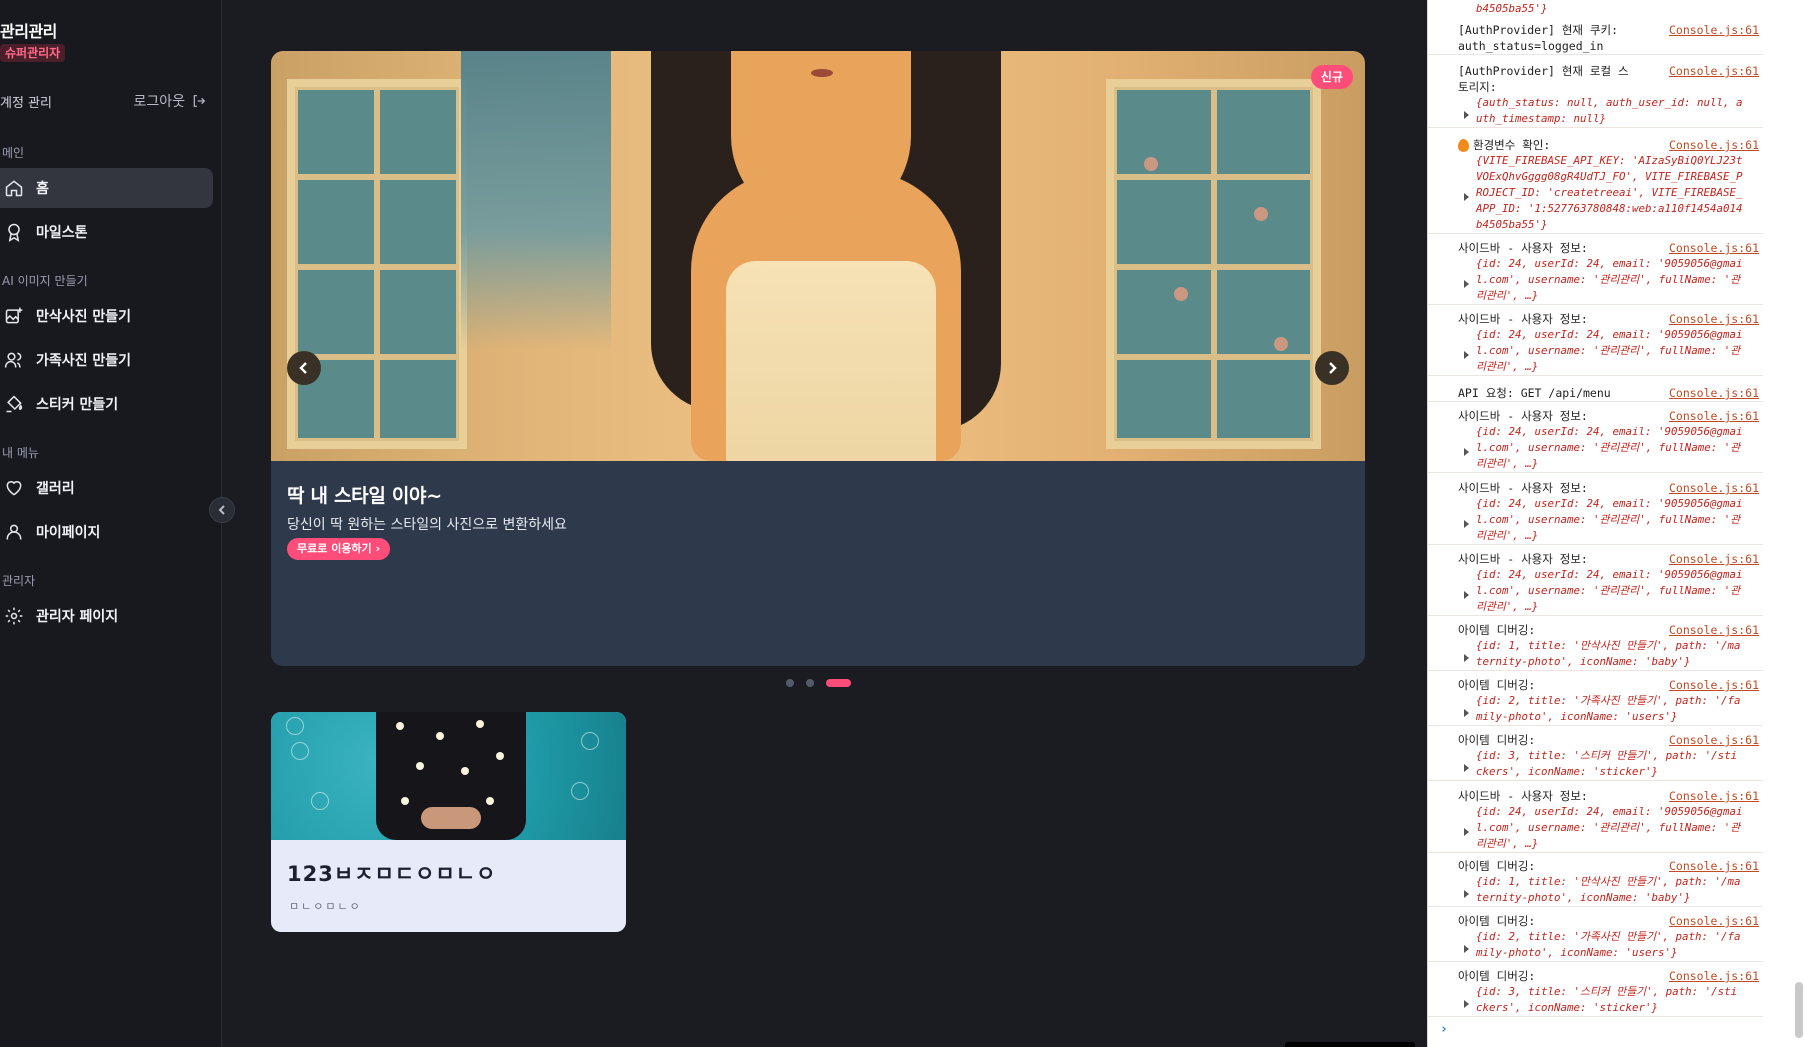  I want to click on sidebar-item-label: 마이페이지, so click(68, 533).